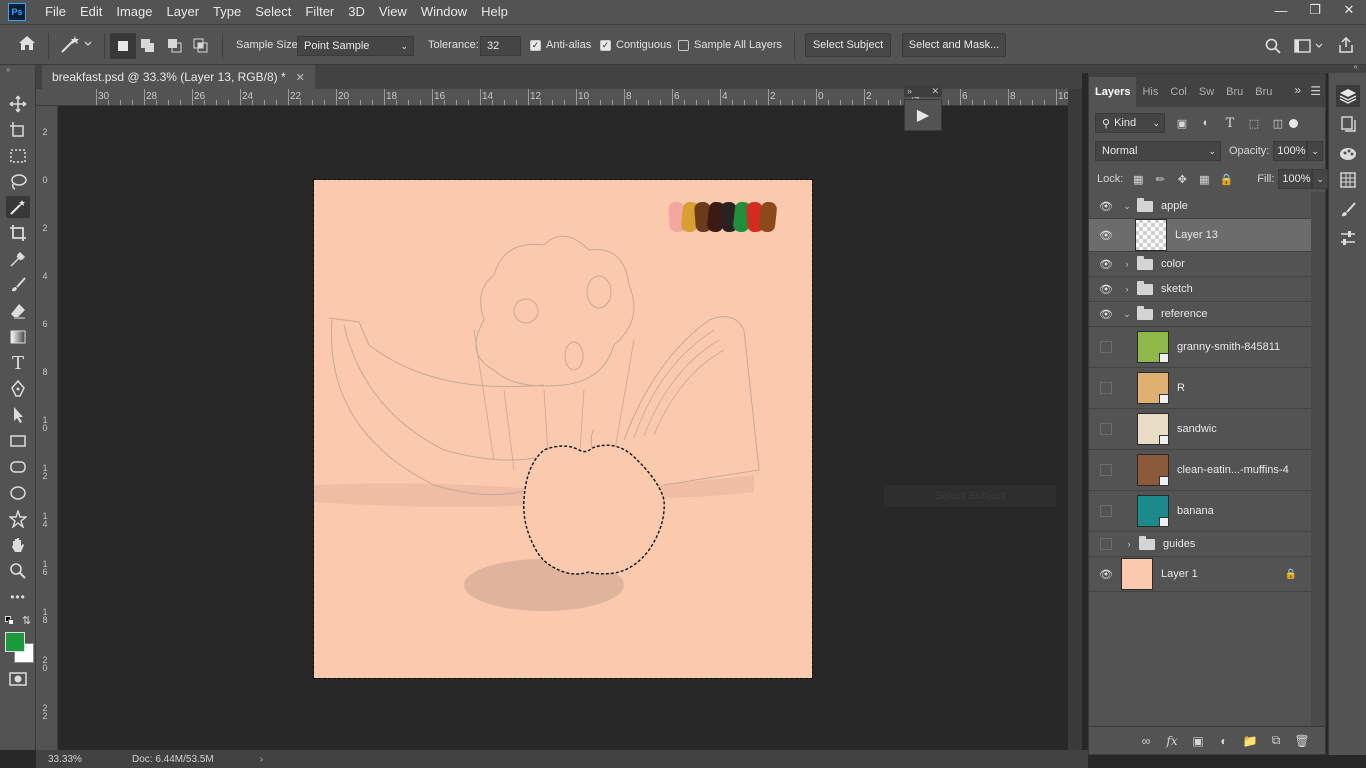 Image resolution: width=1366 pixels, height=768 pixels. What do you see at coordinates (319, 12) in the screenshot?
I see `menu-filter: Filter` at bounding box center [319, 12].